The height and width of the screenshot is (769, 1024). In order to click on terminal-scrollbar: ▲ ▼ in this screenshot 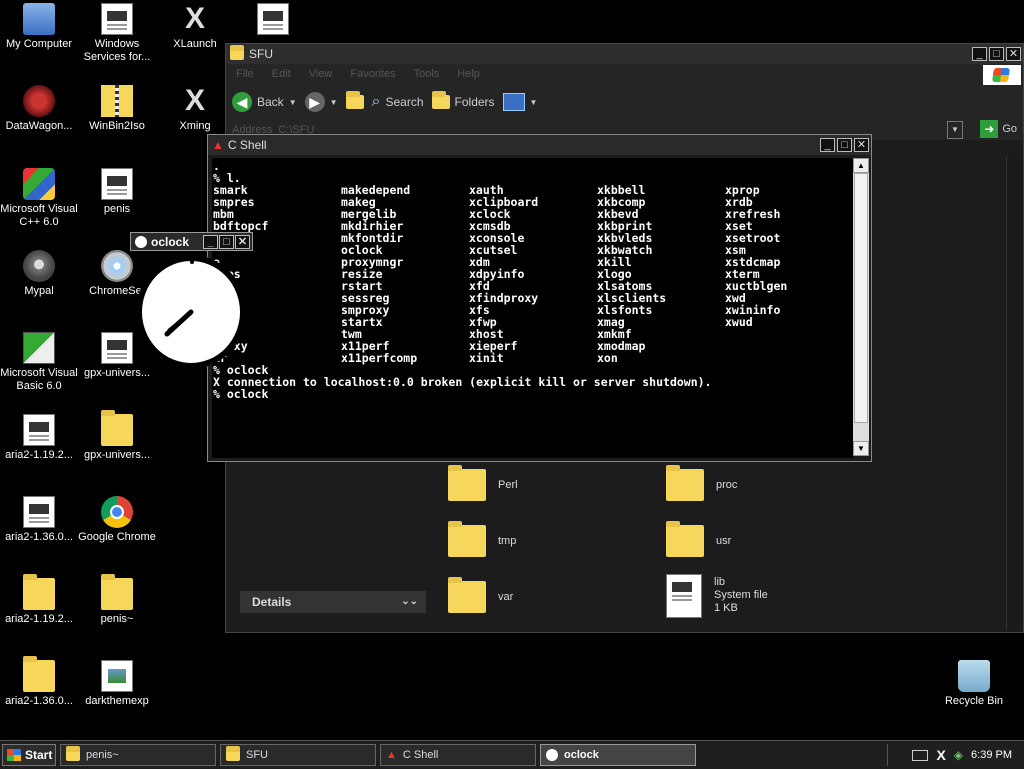, I will do `click(861, 307)`.